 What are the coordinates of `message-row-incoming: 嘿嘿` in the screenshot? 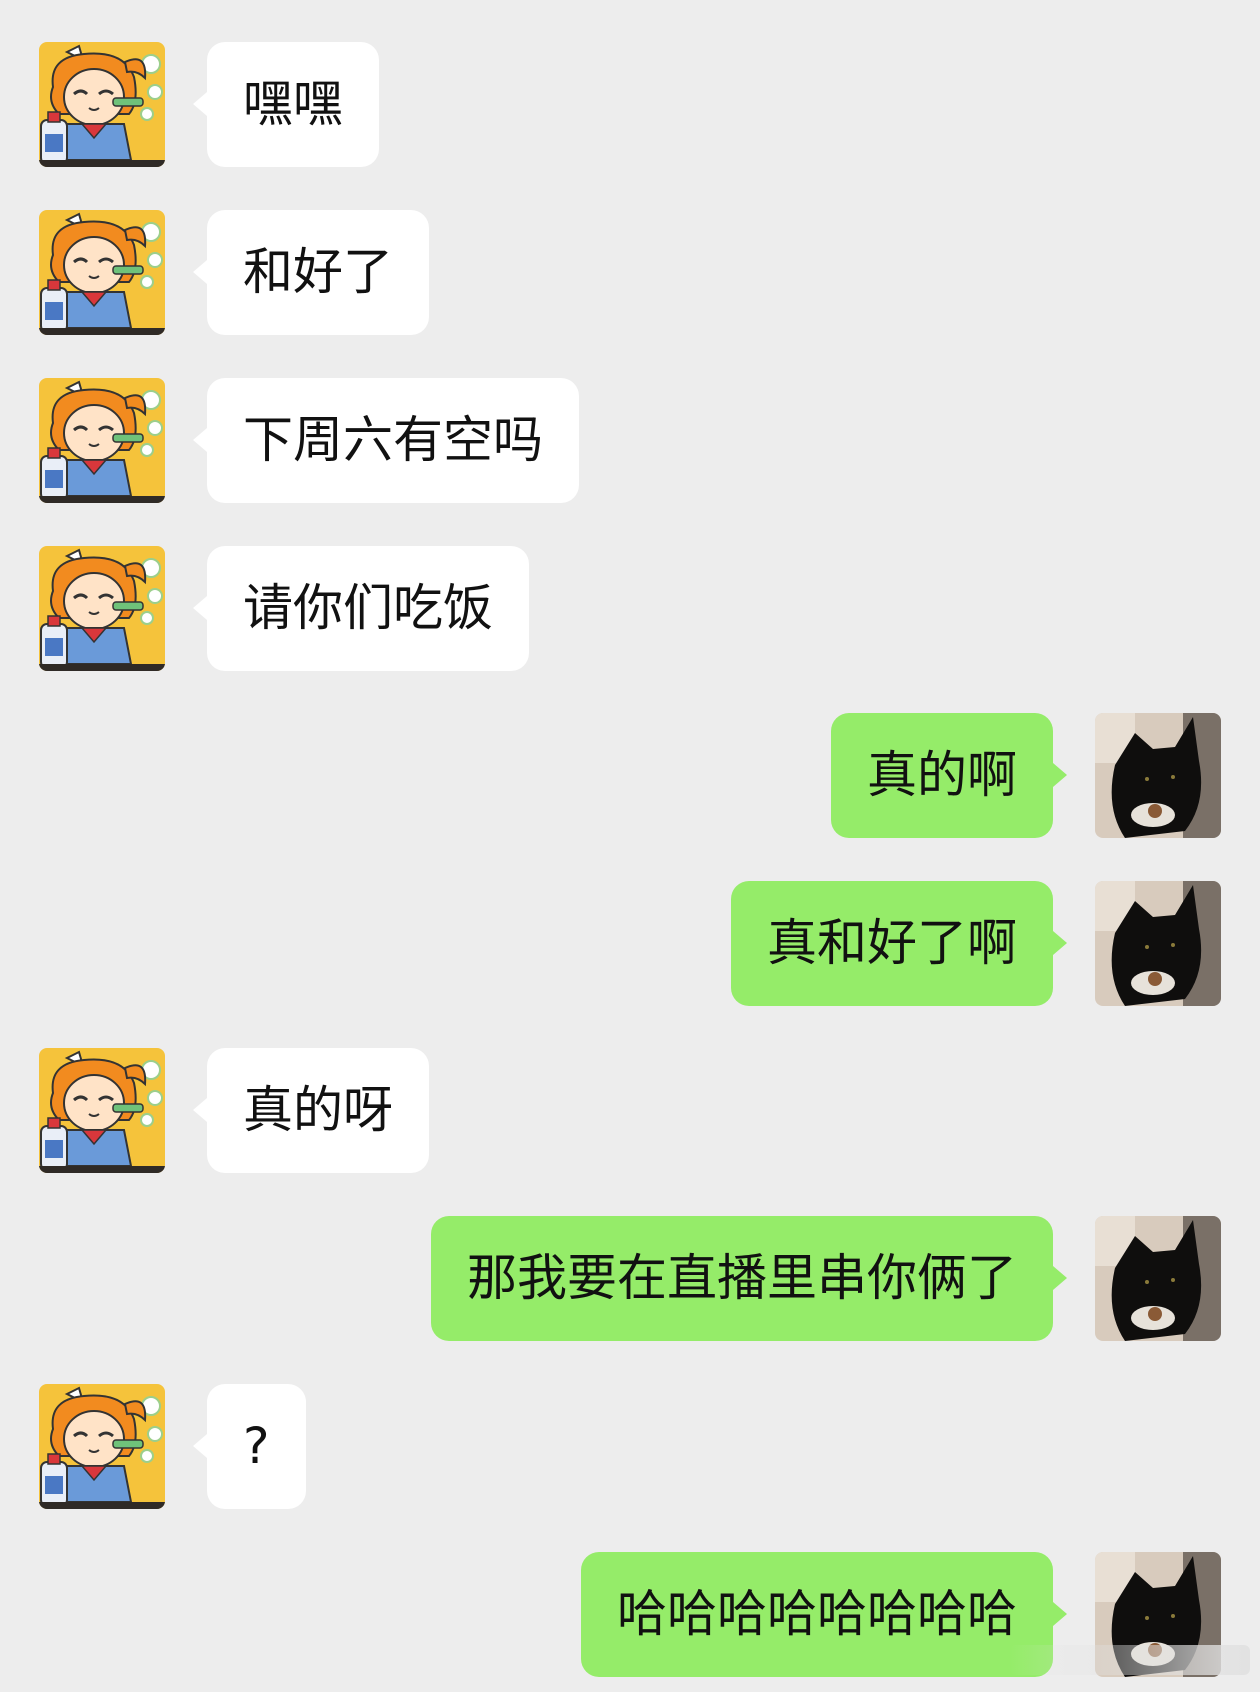 It's located at (630, 104).